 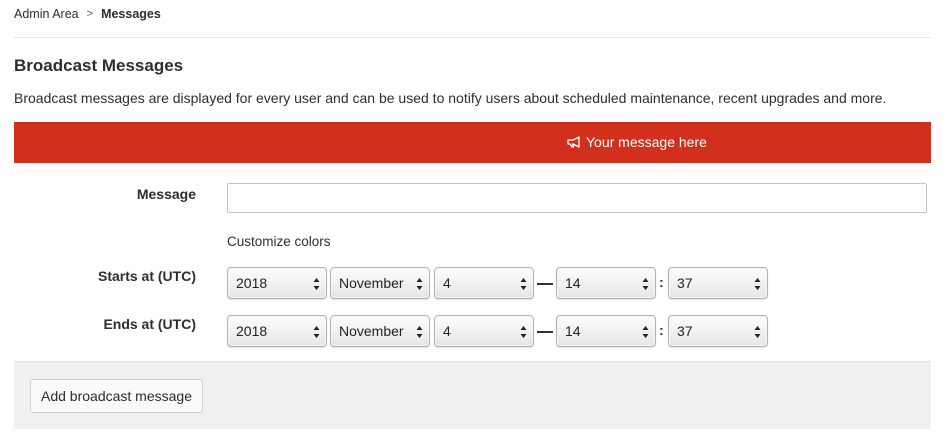 What do you see at coordinates (166, 194) in the screenshot?
I see `message-label: Message` at bounding box center [166, 194].